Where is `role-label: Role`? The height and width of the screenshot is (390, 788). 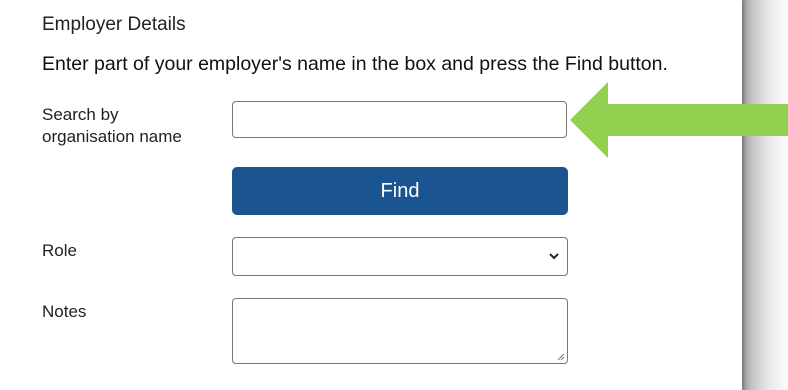 role-label: Role is located at coordinates (59, 250).